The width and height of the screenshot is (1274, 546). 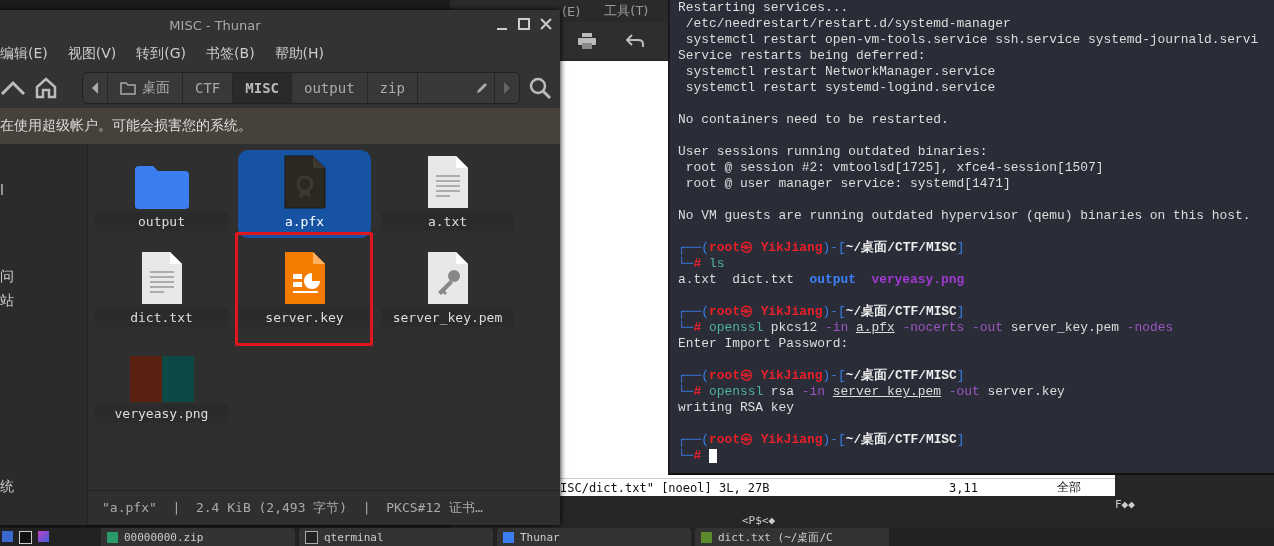 What do you see at coordinates (763, 344) in the screenshot?
I see `terminal-text: Enter Import Password:` at bounding box center [763, 344].